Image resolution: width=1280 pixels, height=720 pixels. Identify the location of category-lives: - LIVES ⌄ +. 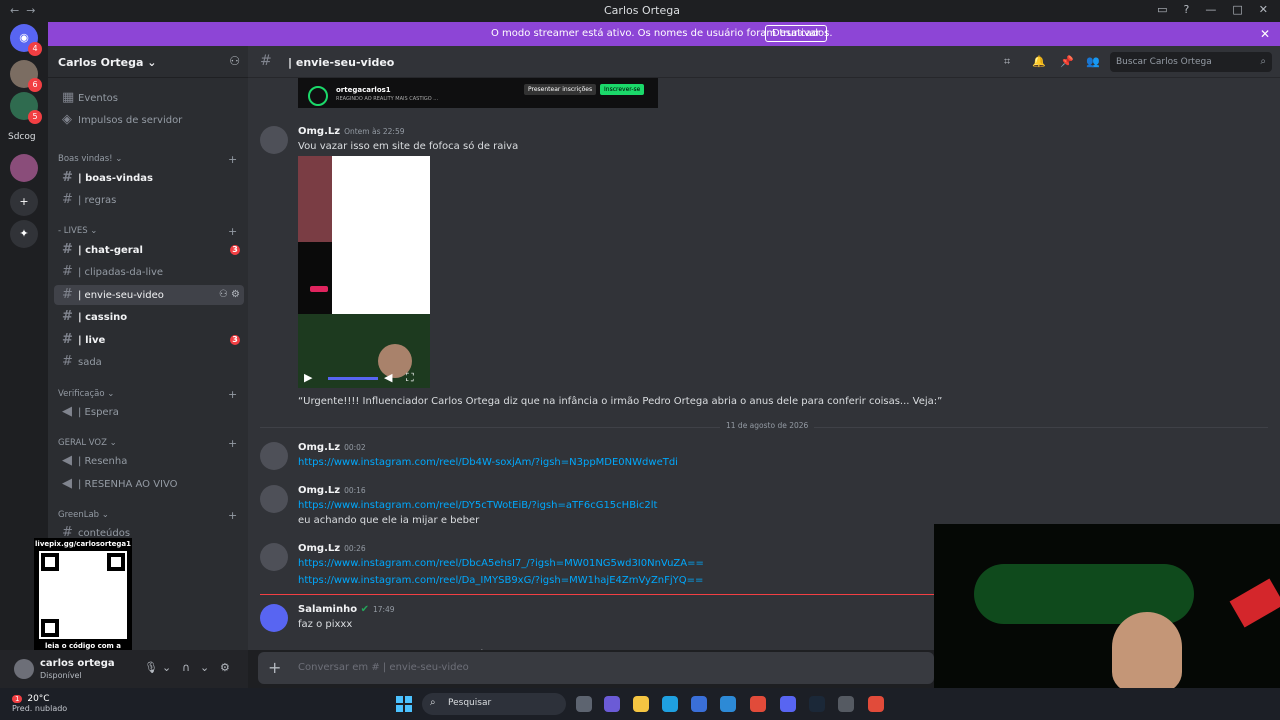
(147, 231).